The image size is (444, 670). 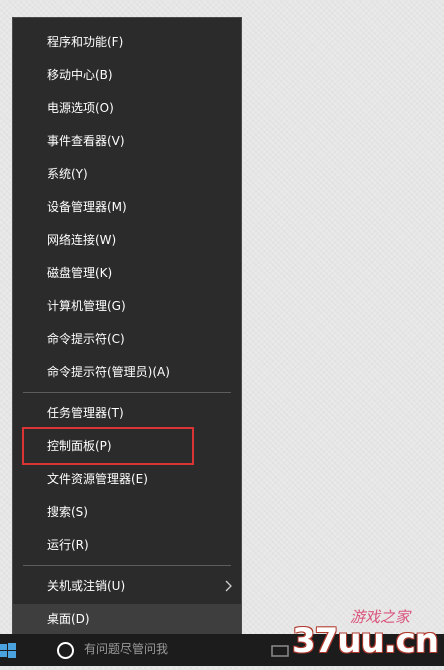 I want to click on menu-item-label: 关机或注销(U), so click(x=86, y=586).